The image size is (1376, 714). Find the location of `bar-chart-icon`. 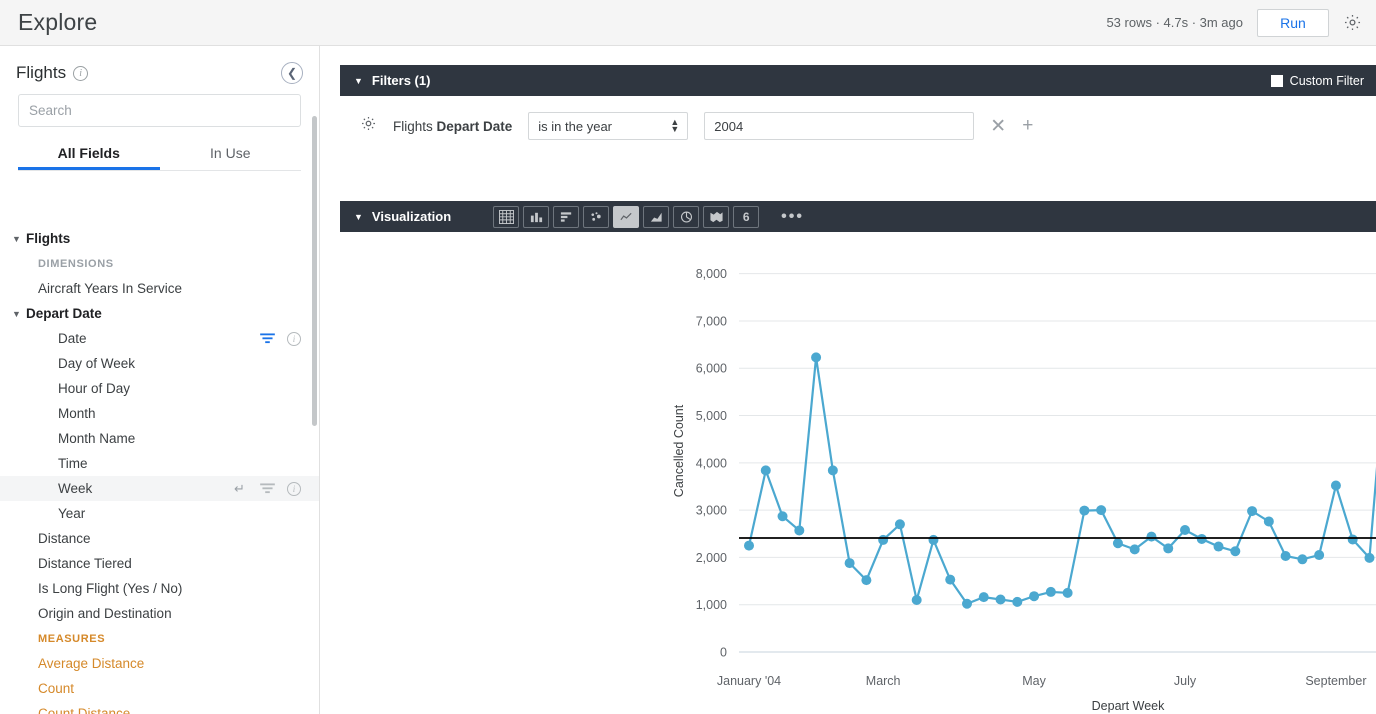

bar-chart-icon is located at coordinates (566, 216).